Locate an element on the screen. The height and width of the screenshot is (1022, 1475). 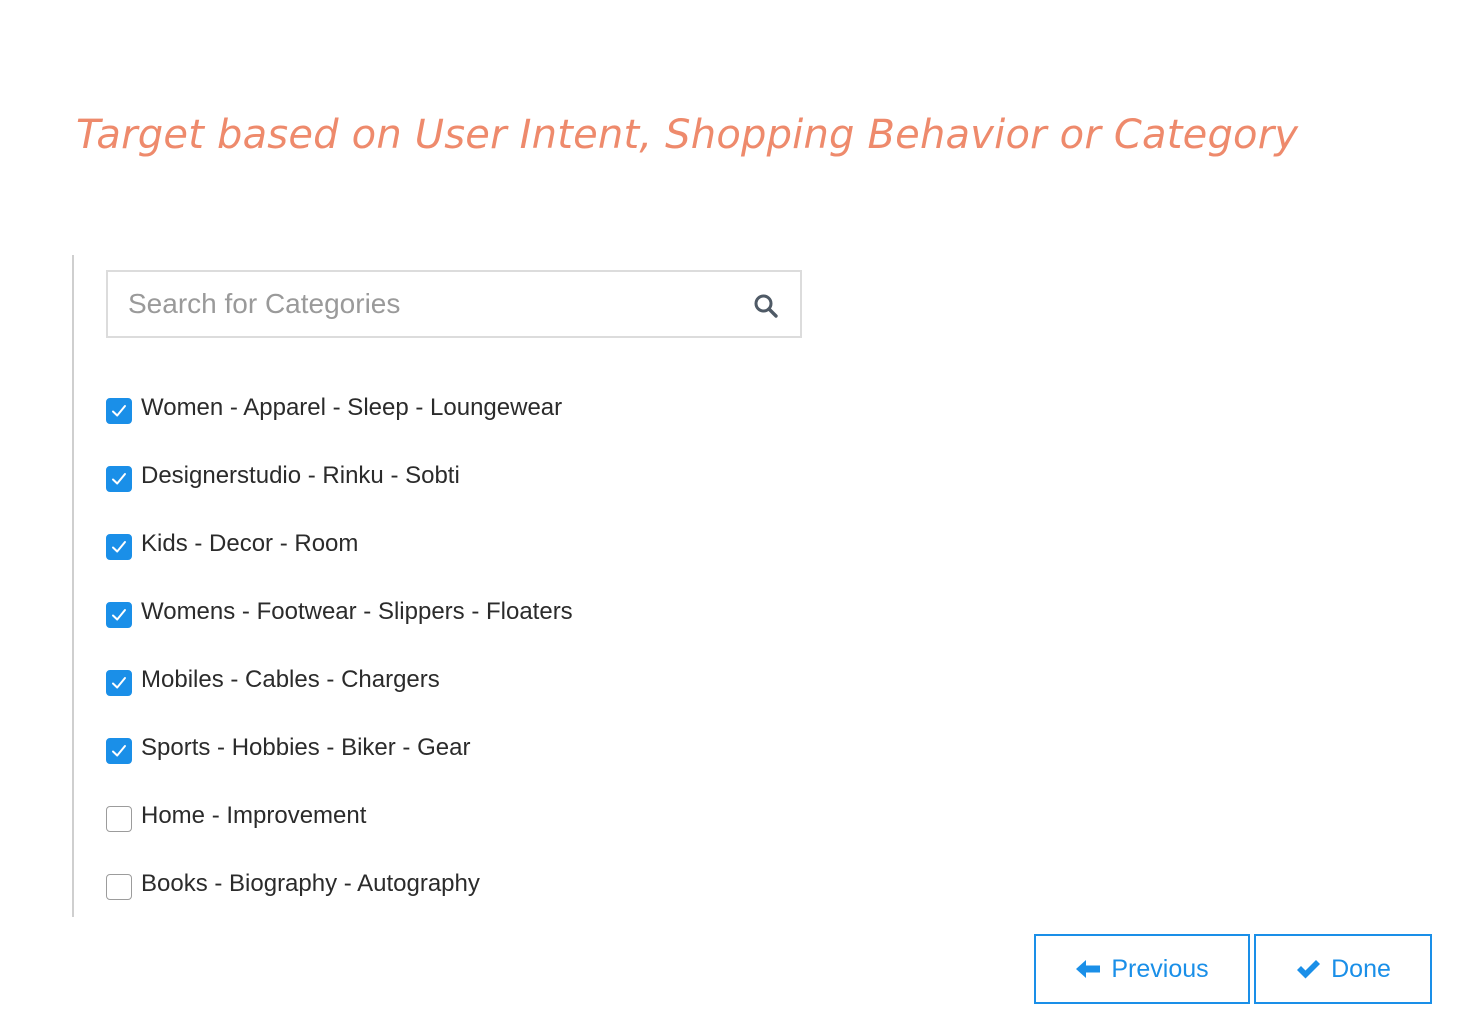
search-box is located at coordinates (454, 304).